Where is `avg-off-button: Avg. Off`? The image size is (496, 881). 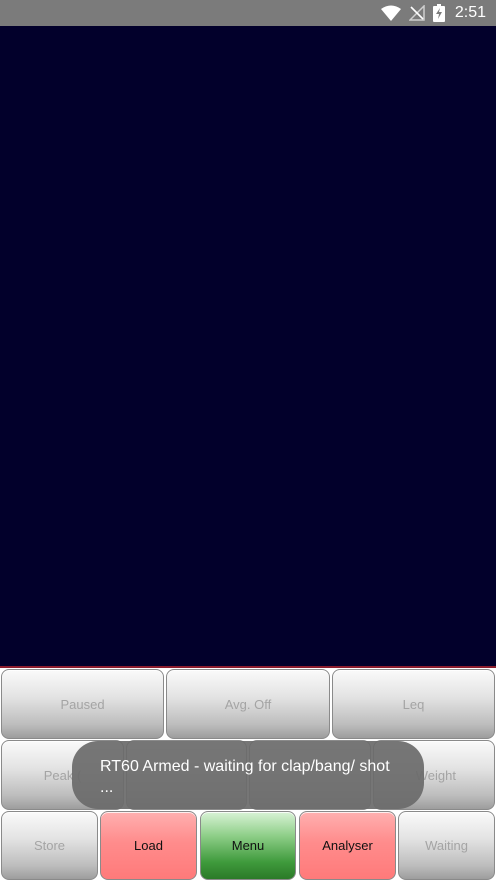 avg-off-button: Avg. Off is located at coordinates (248, 704).